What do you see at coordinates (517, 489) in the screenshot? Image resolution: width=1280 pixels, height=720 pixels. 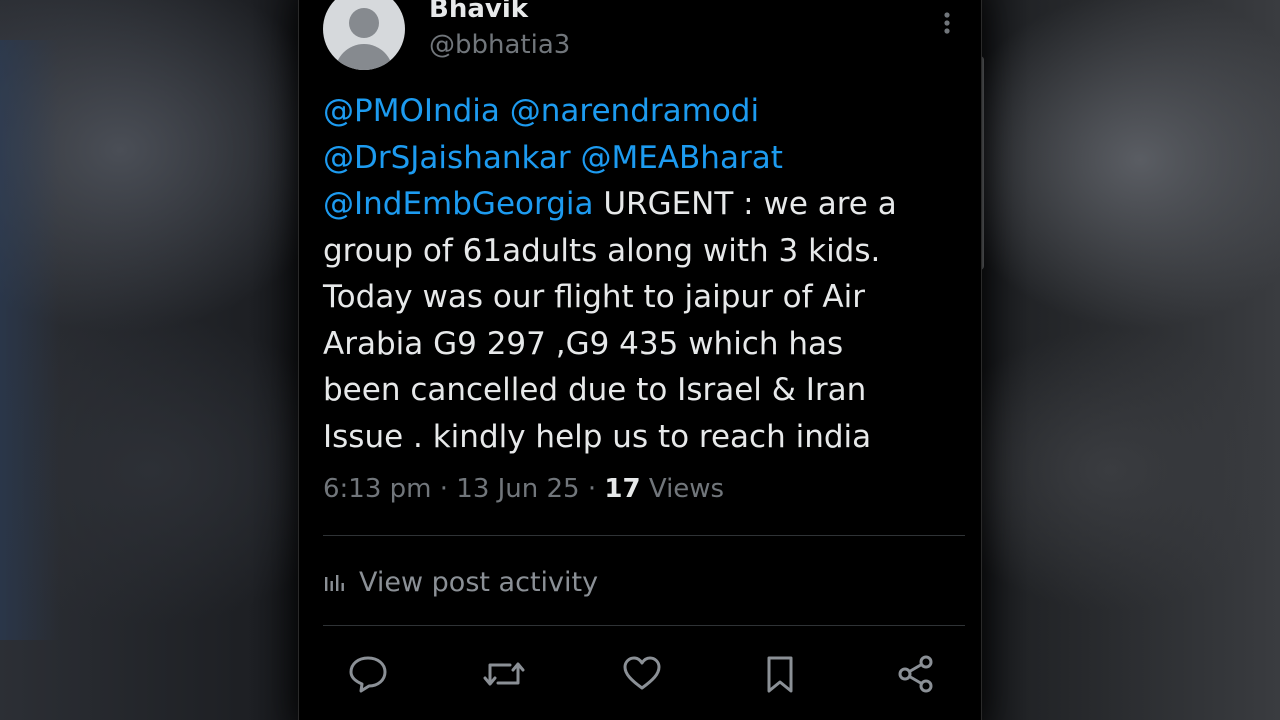 I see `tweet-date: 13 Jun 25` at bounding box center [517, 489].